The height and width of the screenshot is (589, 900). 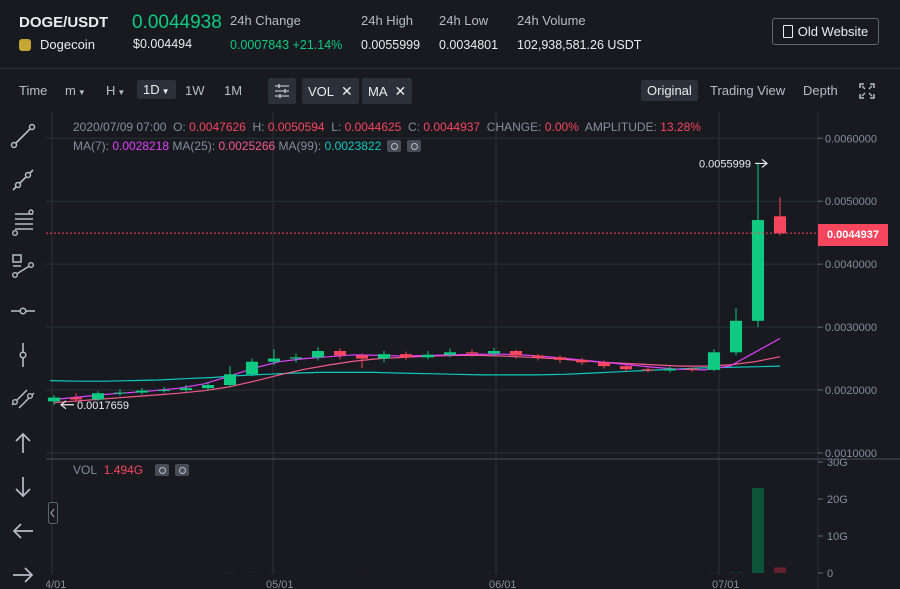 What do you see at coordinates (156, 89) in the screenshot?
I see `day-interval-dropdown: 1D ▼` at bounding box center [156, 89].